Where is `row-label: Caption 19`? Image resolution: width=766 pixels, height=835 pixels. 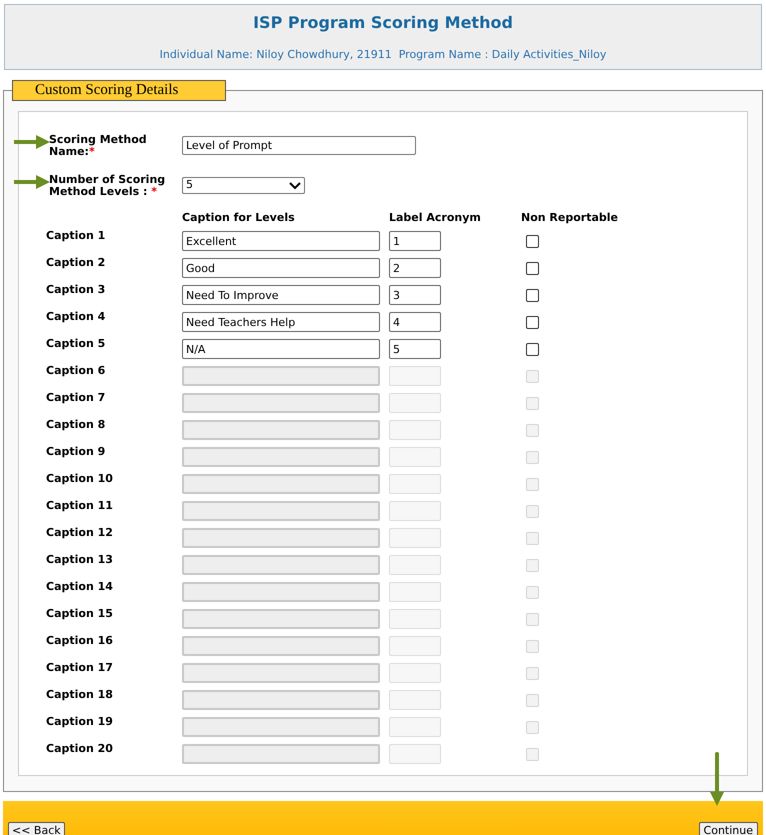
row-label: Caption 19 is located at coordinates (80, 722).